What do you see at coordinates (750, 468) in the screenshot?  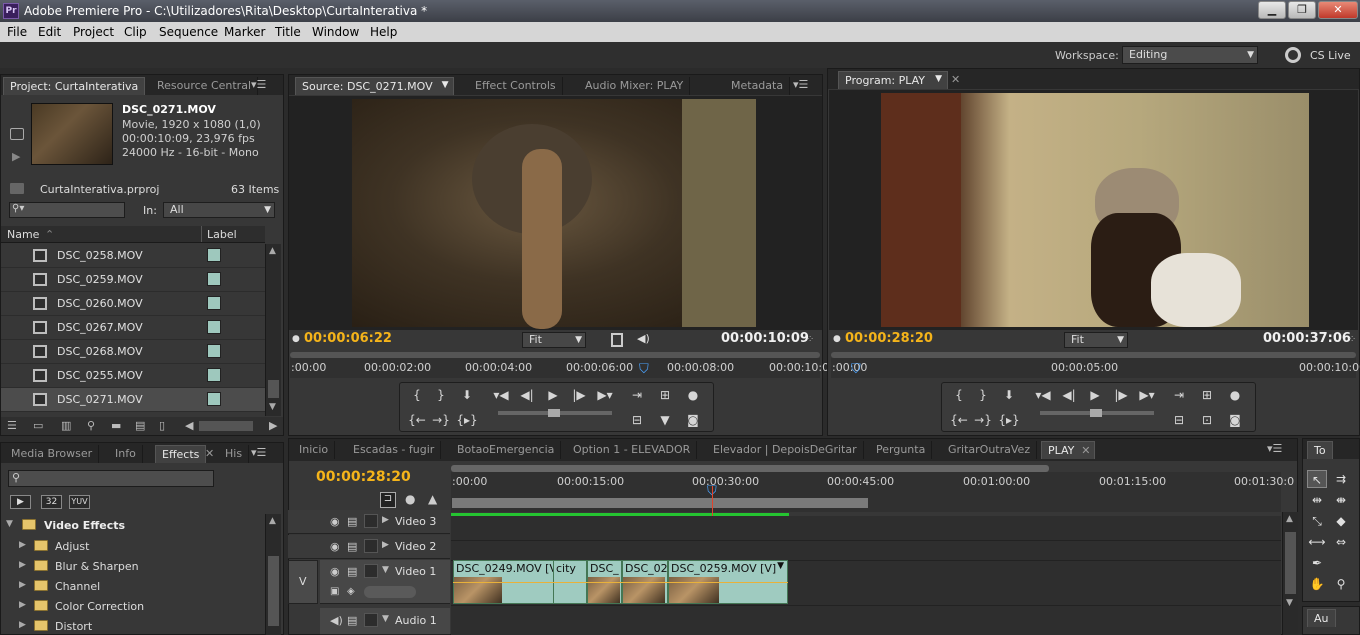 I see `timeline-zoom-bar` at bounding box center [750, 468].